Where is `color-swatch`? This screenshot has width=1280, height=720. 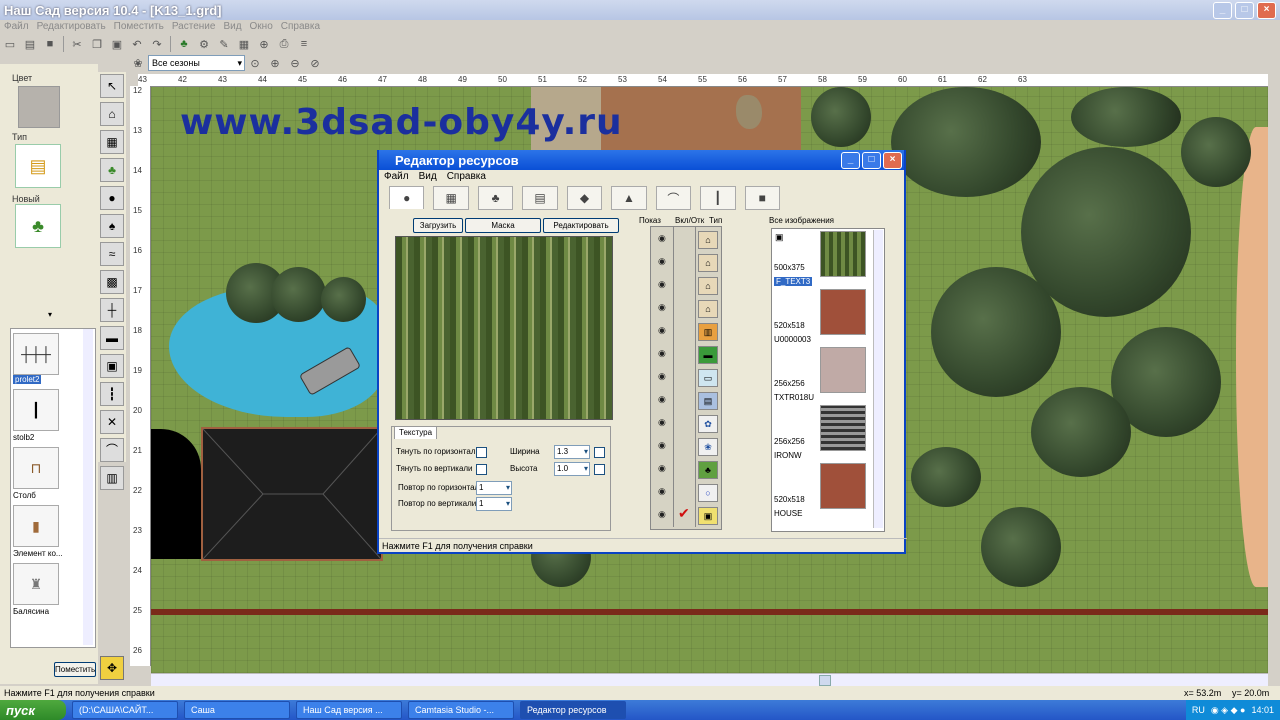
color-swatch is located at coordinates (39, 107).